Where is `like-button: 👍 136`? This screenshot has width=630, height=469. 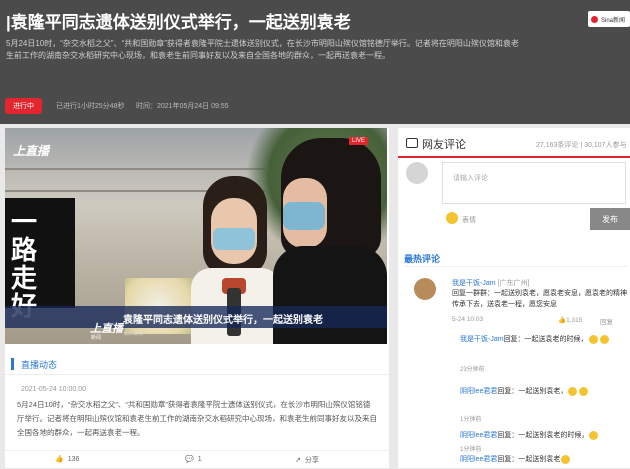 like-button: 👍 136 is located at coordinates (67, 459).